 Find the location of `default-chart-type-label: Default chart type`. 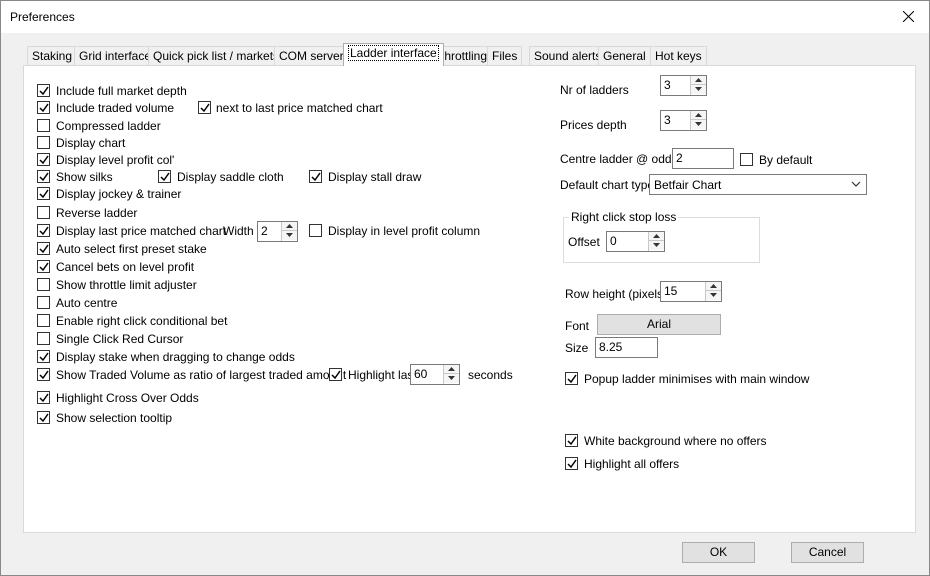

default-chart-type-label: Default chart type is located at coordinates (607, 185).